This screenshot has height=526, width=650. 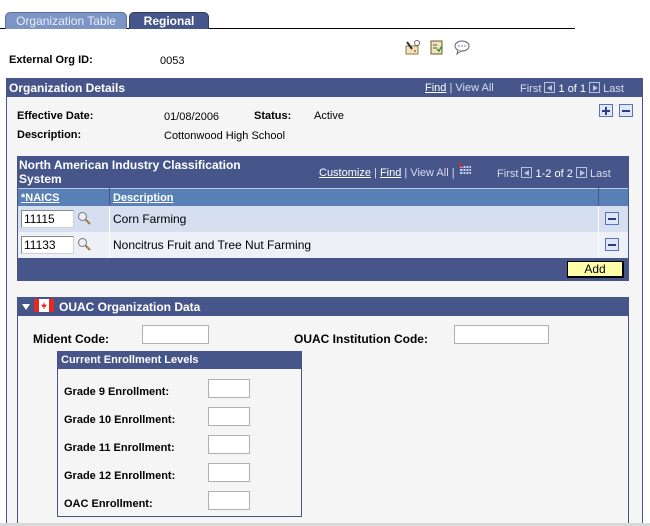 I want to click on ouac-header: OUAC Organization Data, so click(x=323, y=306).